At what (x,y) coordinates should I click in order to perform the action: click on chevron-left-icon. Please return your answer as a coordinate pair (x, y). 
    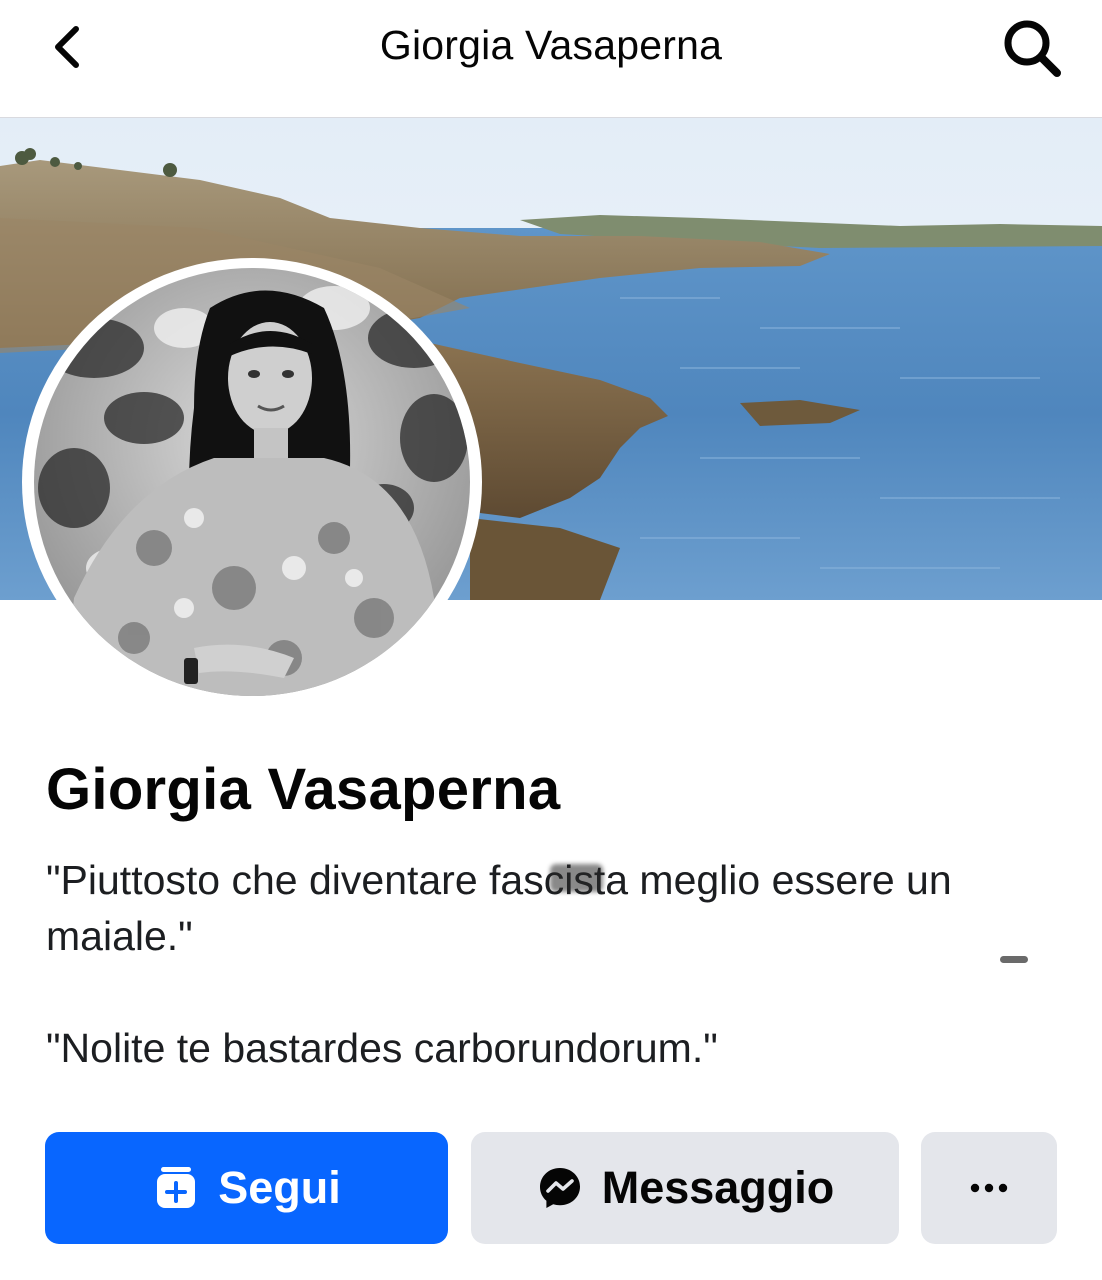
    Looking at the image, I should click on (67, 47).